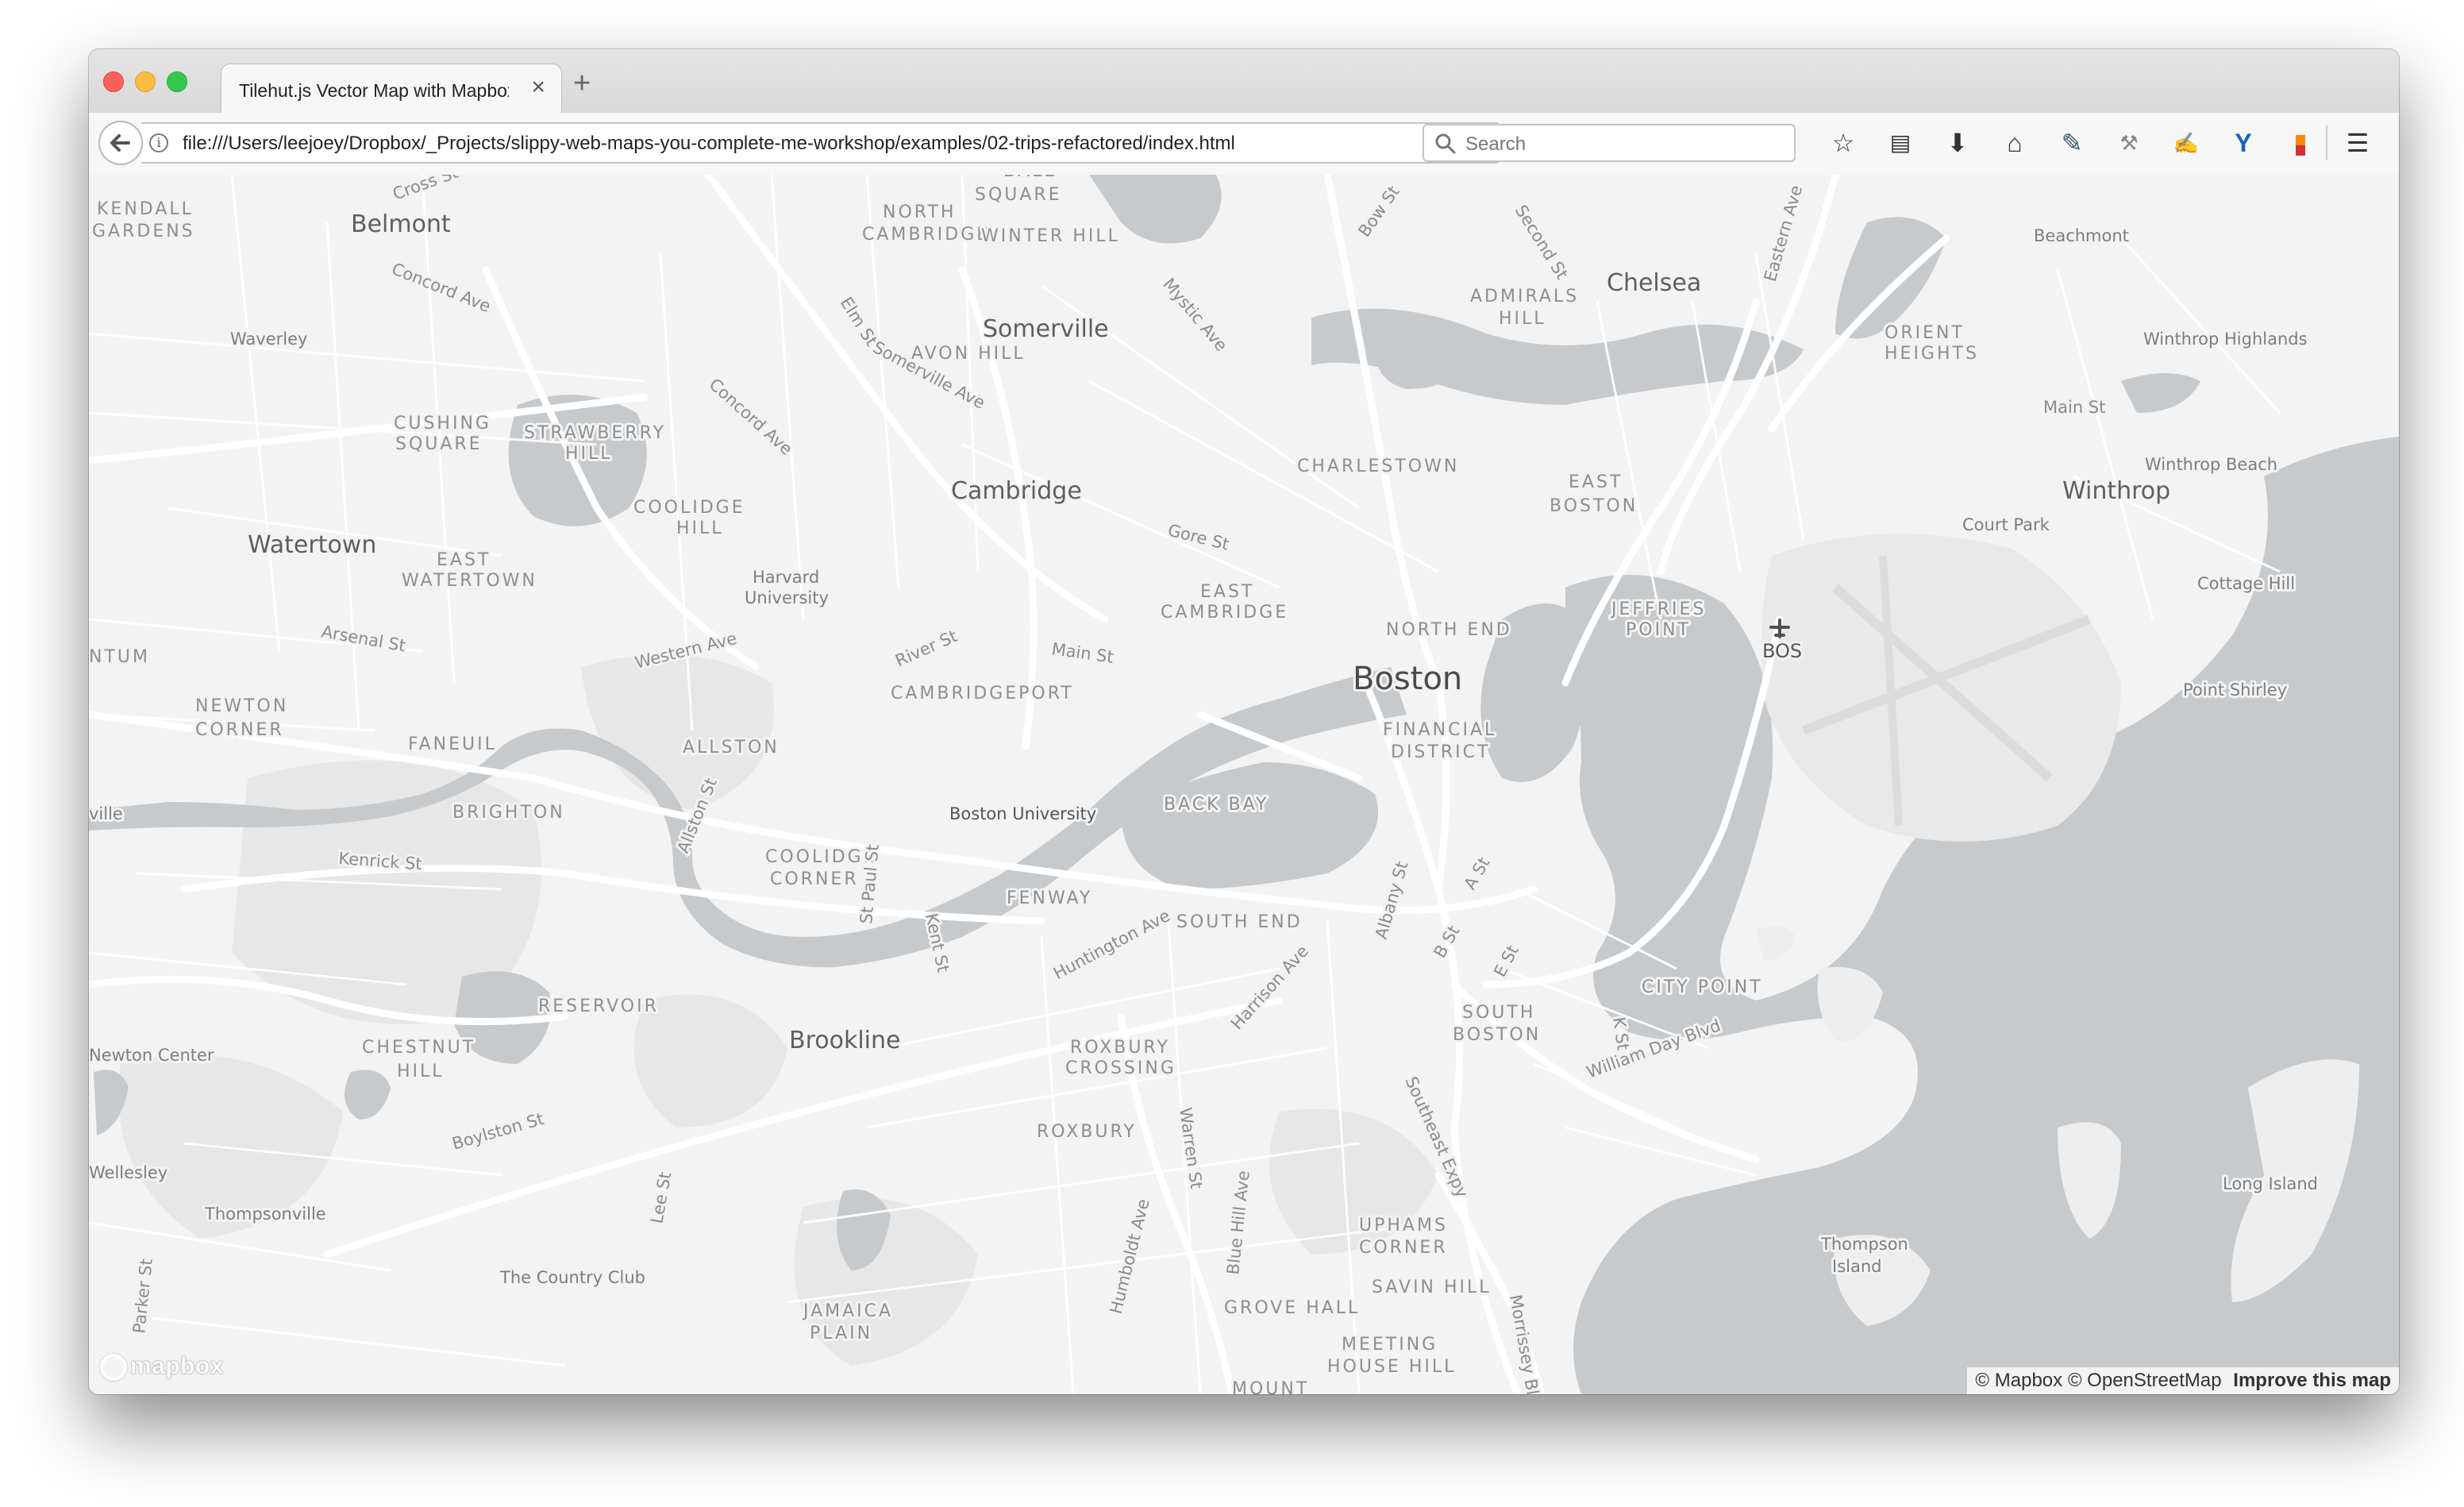 Image resolution: width=2464 pixels, height=1507 pixels. I want to click on star-icon: ☆, so click(1843, 143).